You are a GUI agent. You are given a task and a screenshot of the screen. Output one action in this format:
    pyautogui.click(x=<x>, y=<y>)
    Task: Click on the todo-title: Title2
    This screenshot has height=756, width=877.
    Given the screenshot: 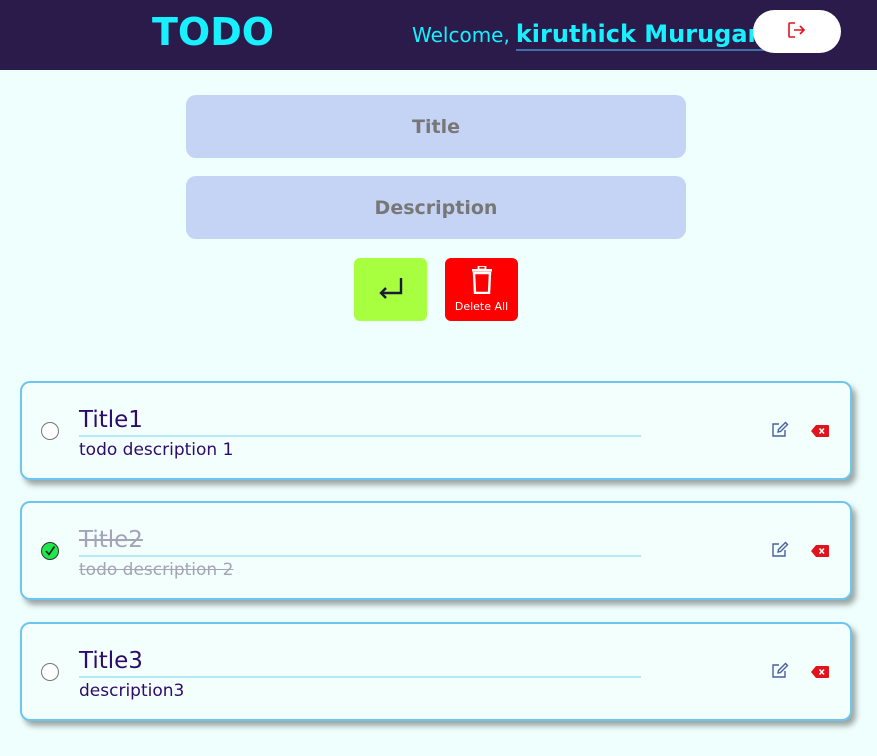 What is the action you would take?
    pyautogui.click(x=360, y=541)
    